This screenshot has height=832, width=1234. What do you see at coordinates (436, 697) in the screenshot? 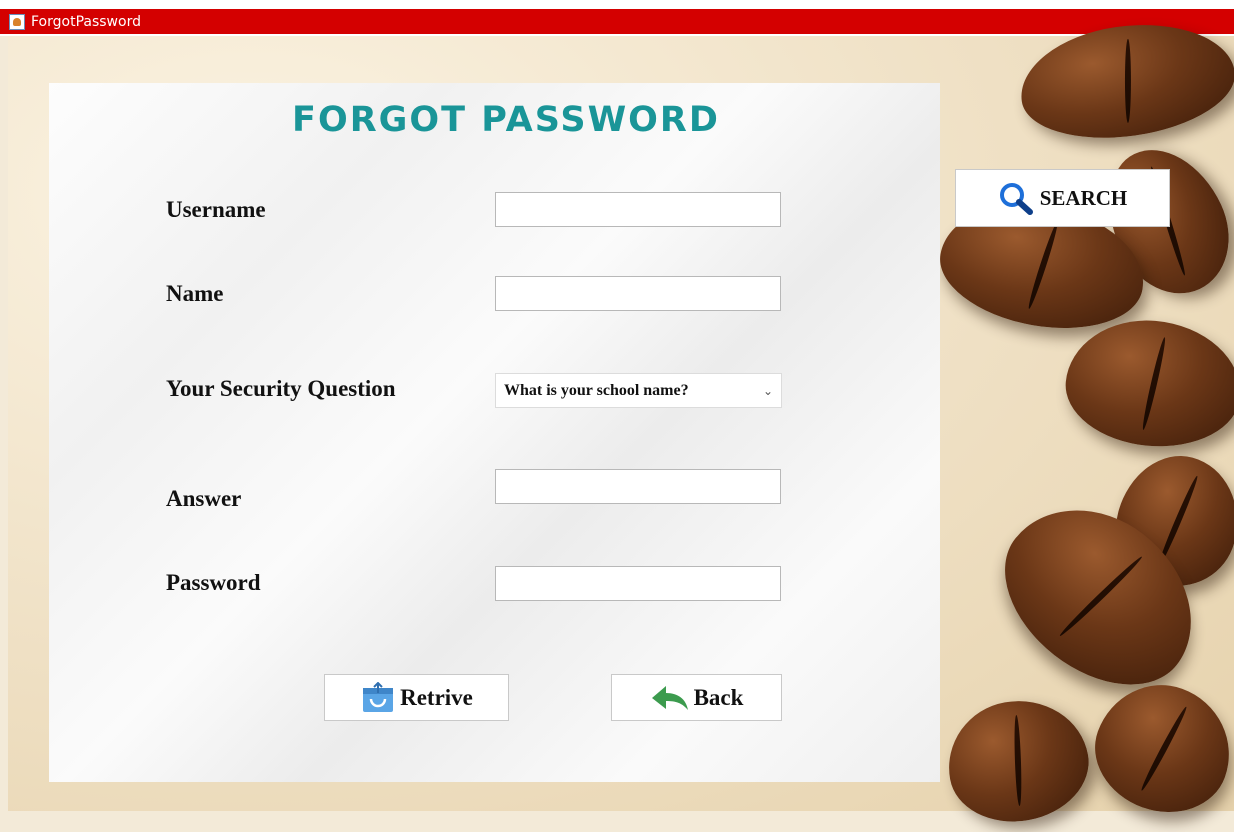
I see `retrive-button-label: Retrive` at bounding box center [436, 697].